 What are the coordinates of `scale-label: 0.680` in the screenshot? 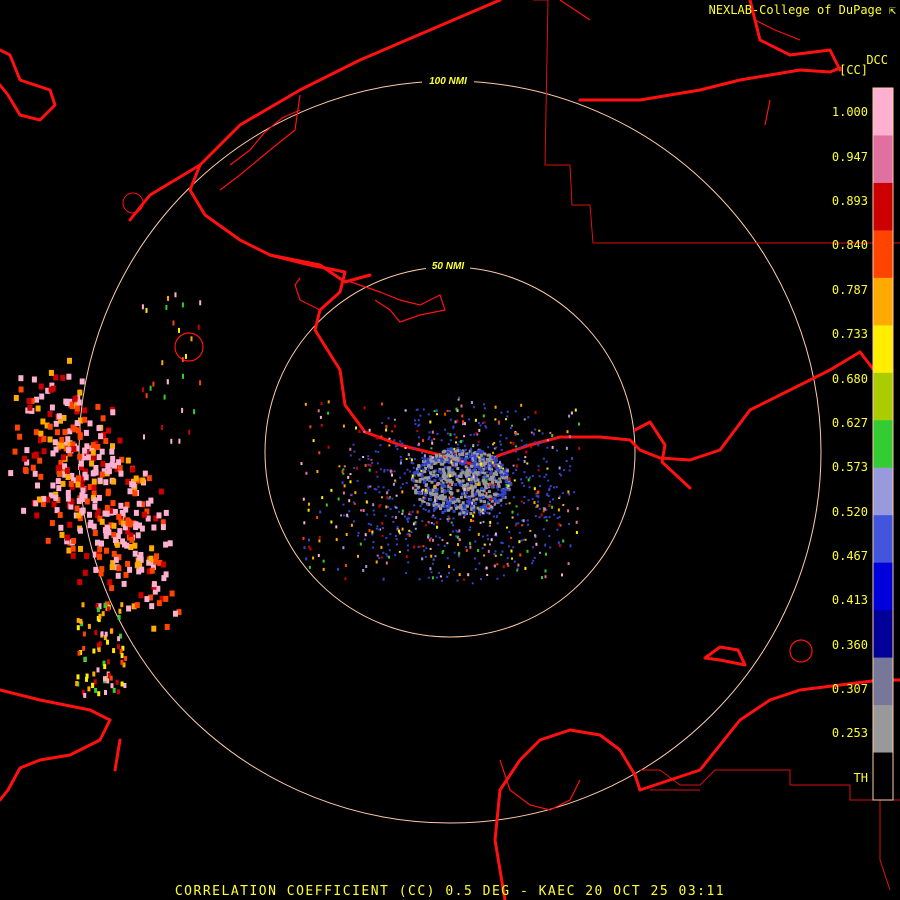 It's located at (849, 379).